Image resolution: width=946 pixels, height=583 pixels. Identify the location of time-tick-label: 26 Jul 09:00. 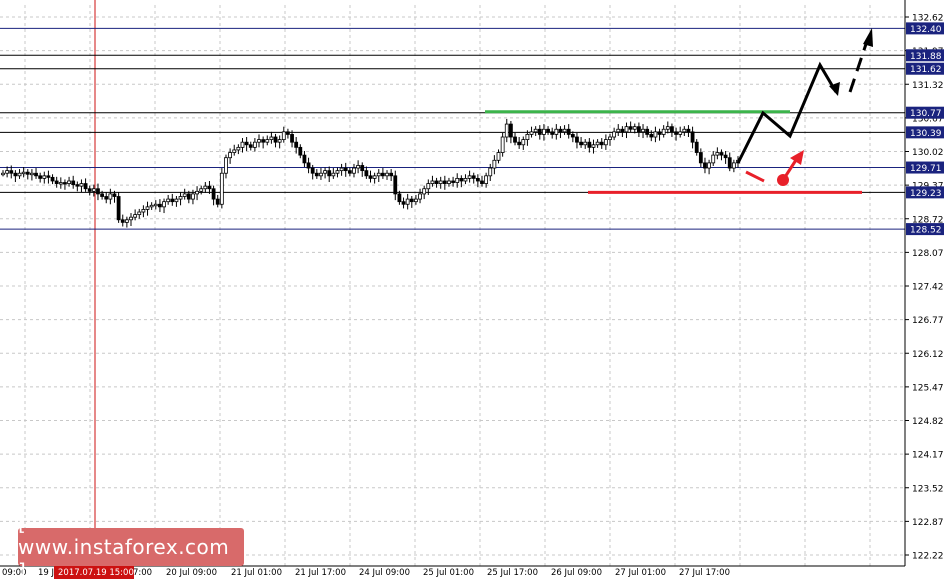
(576, 573).